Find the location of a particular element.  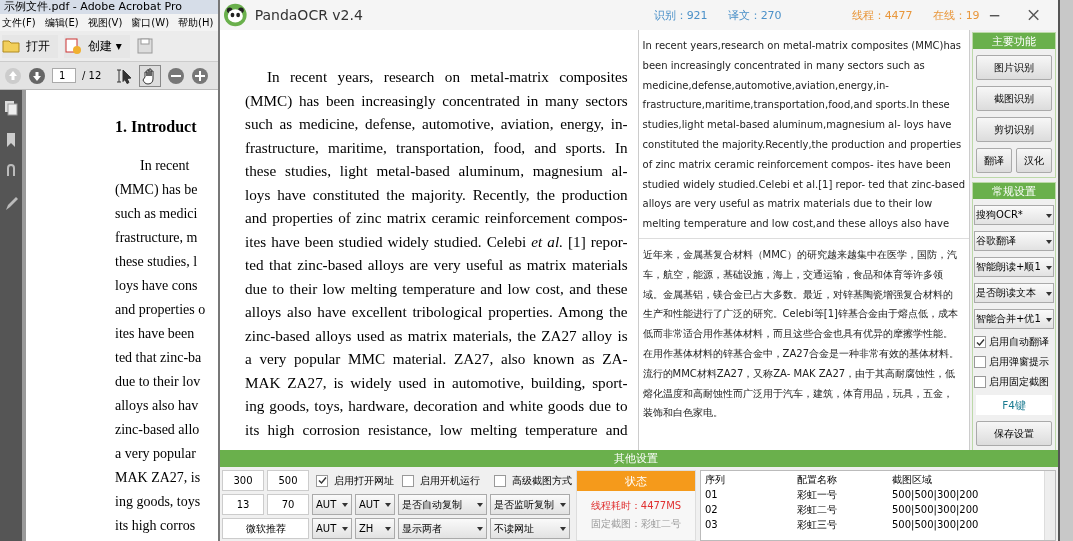

checkbox-label: 启用打开网址 is located at coordinates (364, 480).